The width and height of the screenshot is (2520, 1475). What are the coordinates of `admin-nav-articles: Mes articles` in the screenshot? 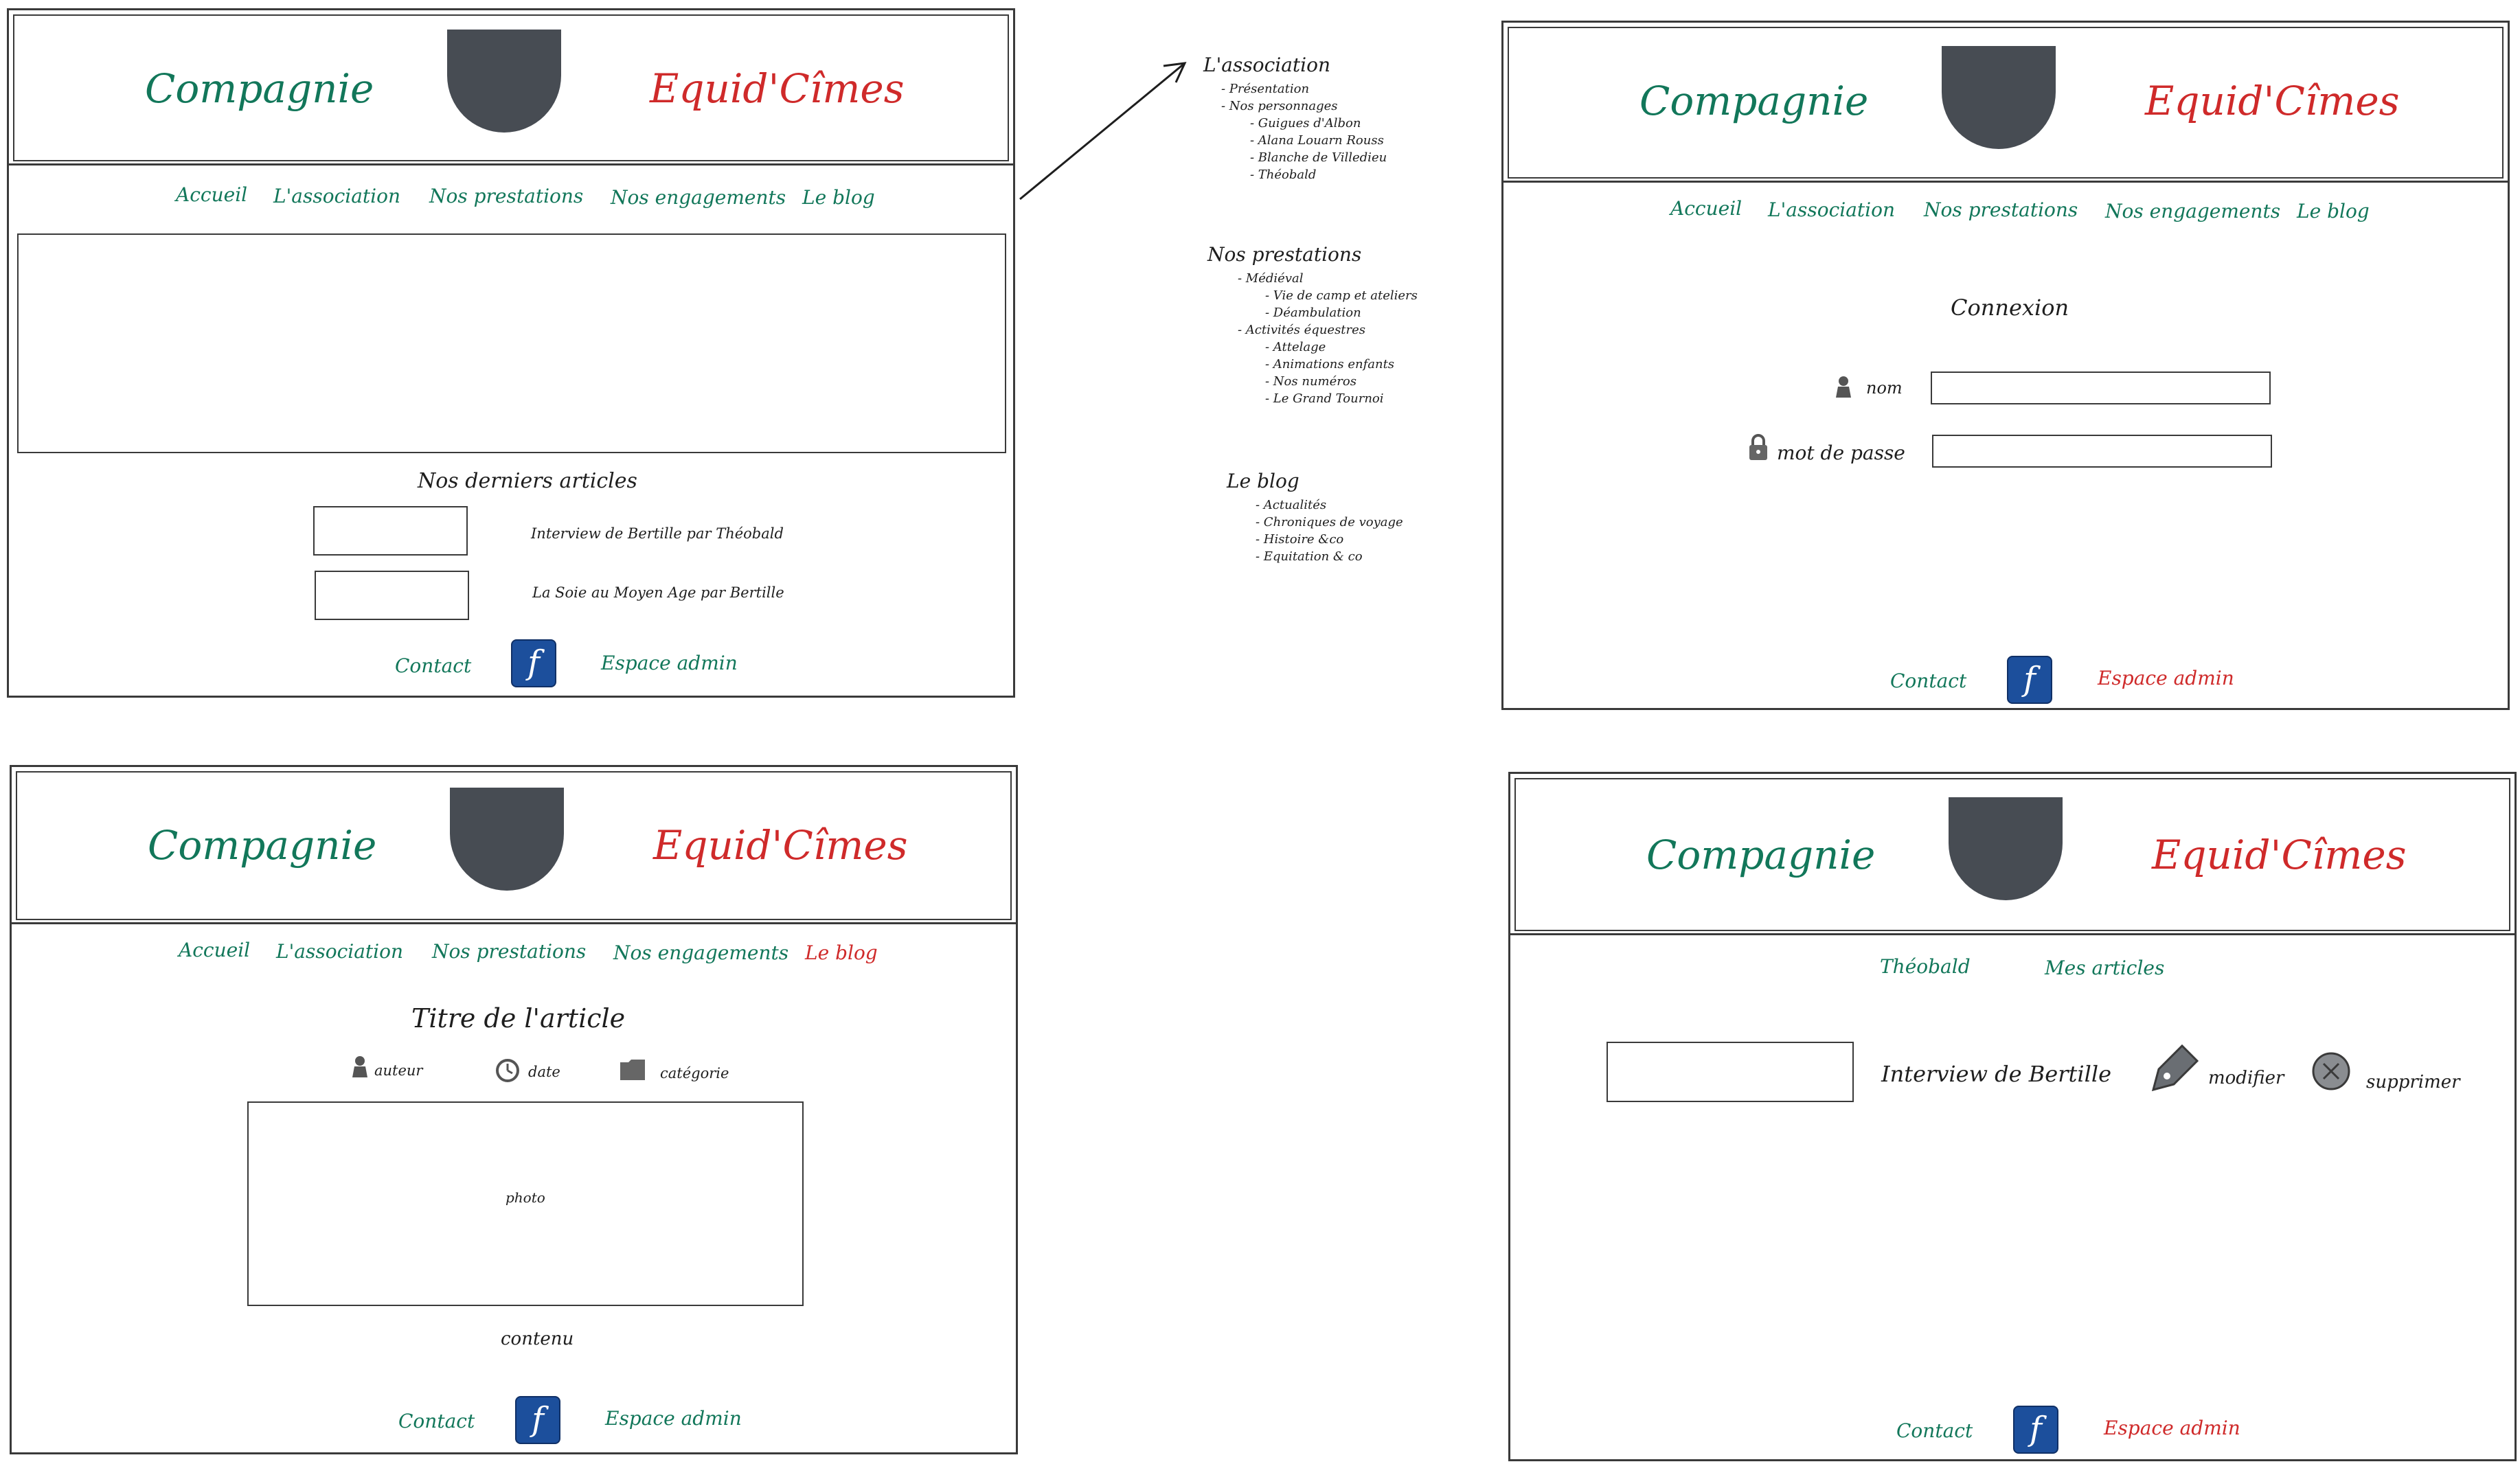 It's located at (2104, 968).